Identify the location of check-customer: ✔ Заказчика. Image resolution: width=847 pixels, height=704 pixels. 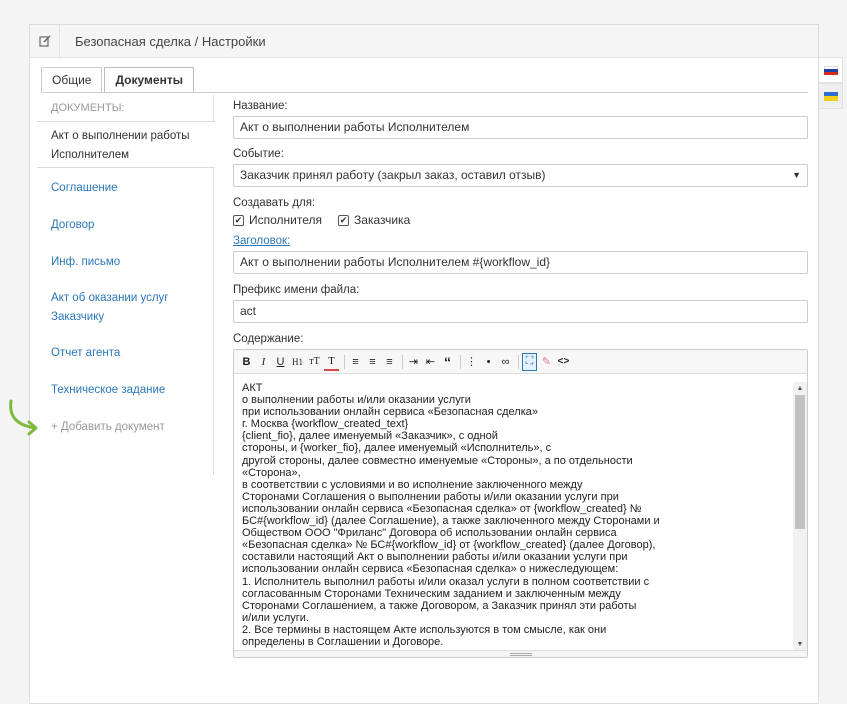
(374, 220).